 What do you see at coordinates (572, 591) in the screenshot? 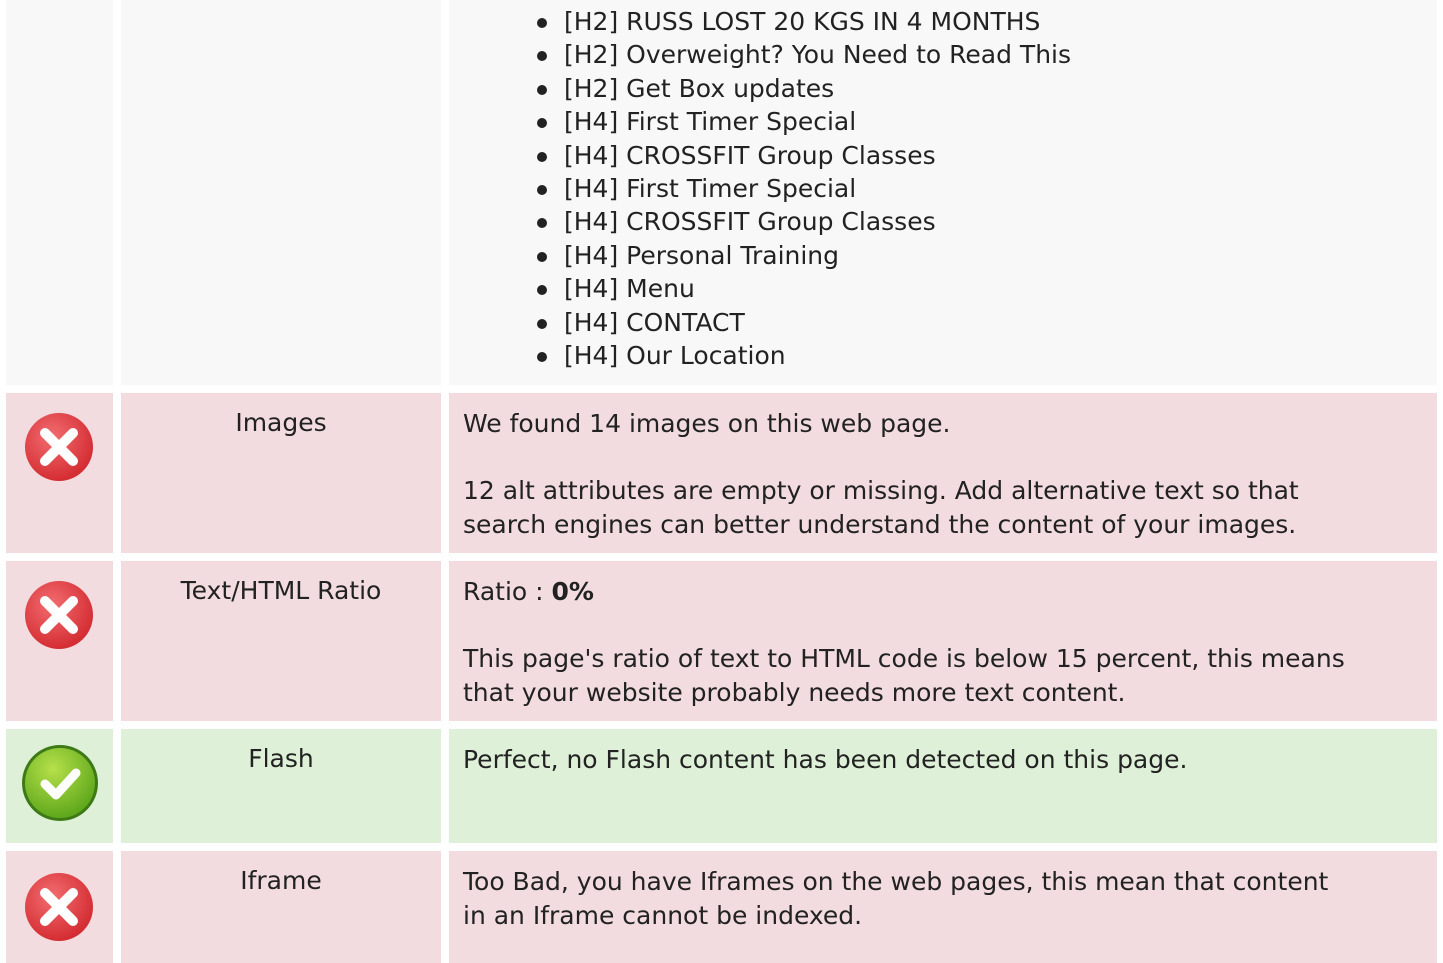
I see `ratio-value: 0%` at bounding box center [572, 591].